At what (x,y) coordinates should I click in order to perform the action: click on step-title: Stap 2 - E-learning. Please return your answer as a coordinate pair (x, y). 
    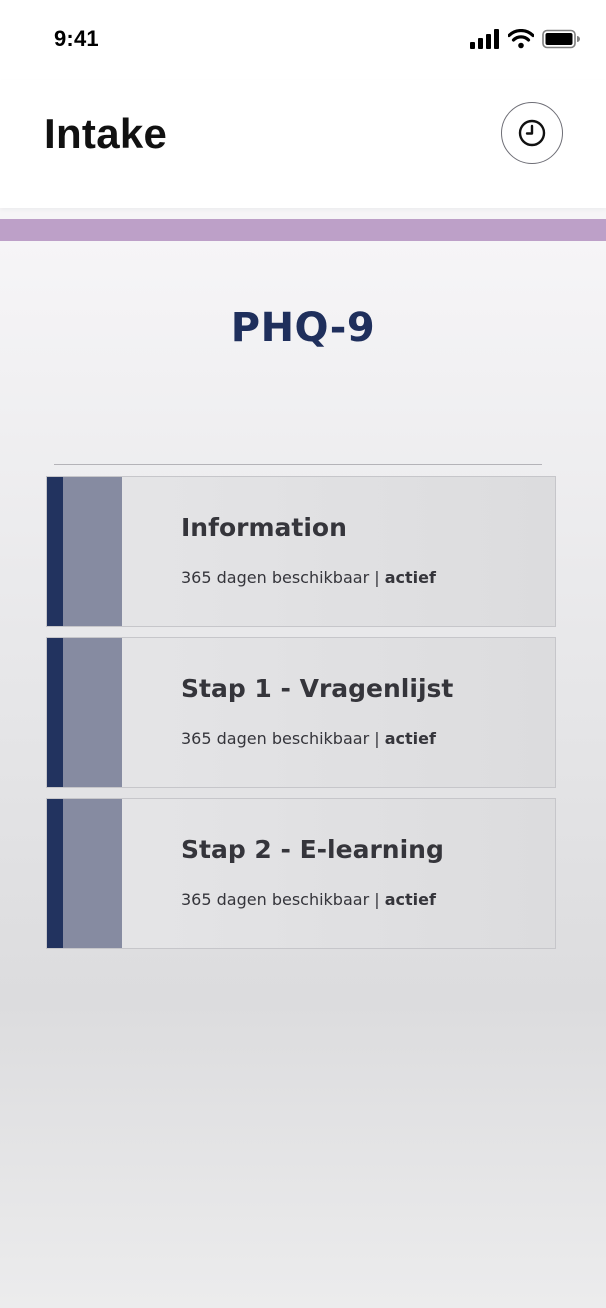
    Looking at the image, I should click on (312, 849).